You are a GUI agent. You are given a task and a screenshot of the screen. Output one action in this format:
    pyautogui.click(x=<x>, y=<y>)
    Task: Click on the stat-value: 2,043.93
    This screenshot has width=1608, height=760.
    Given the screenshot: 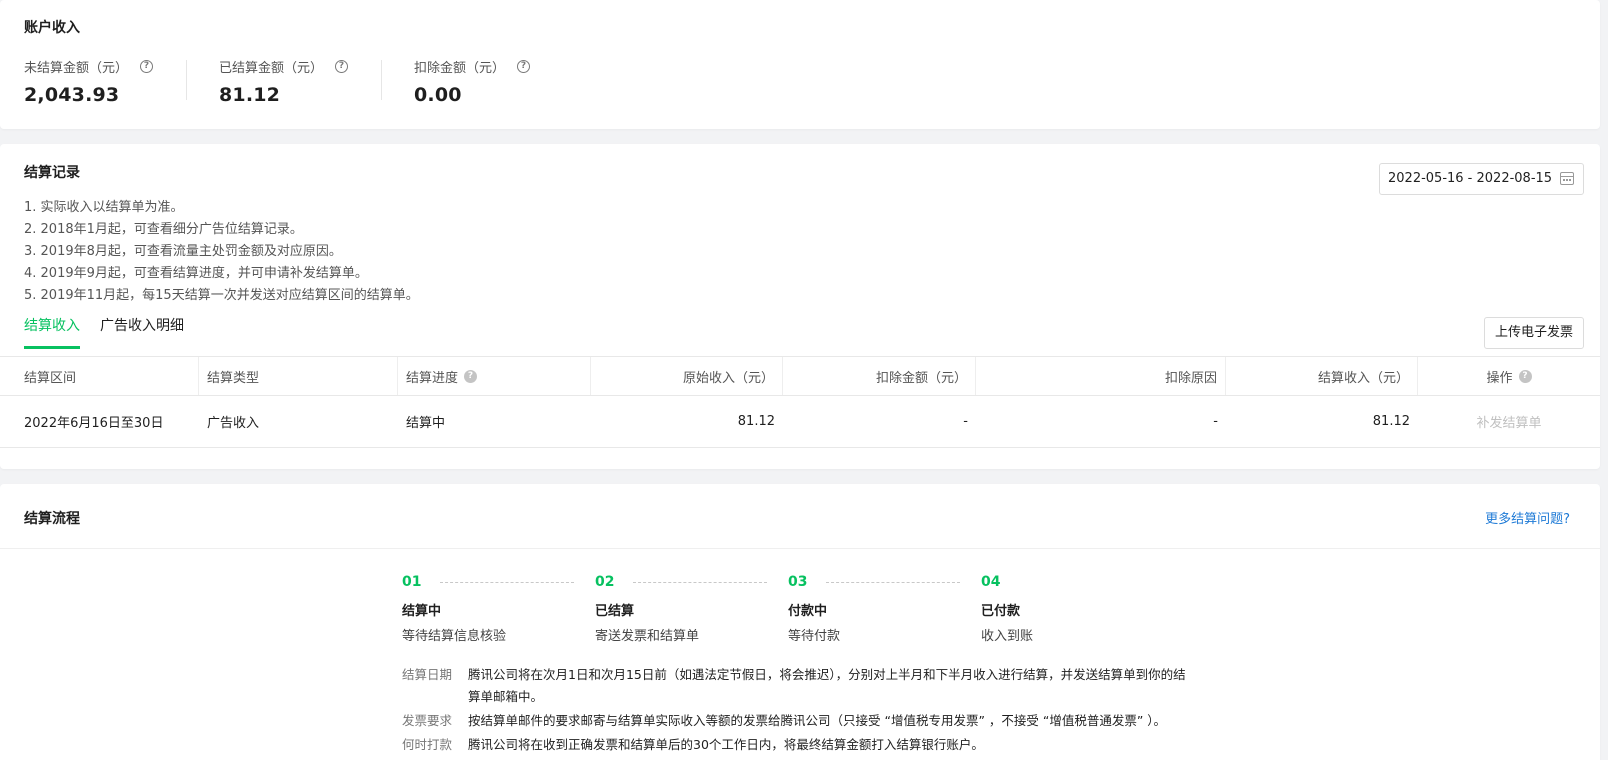 What is the action you would take?
    pyautogui.click(x=72, y=95)
    